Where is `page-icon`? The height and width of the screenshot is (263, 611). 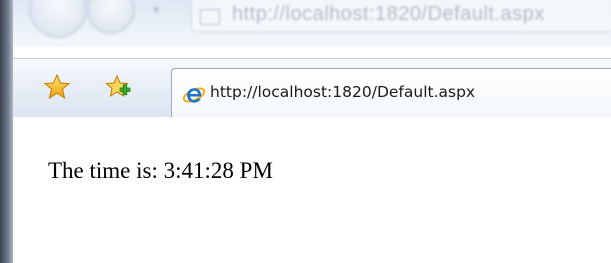
page-icon is located at coordinates (210, 17).